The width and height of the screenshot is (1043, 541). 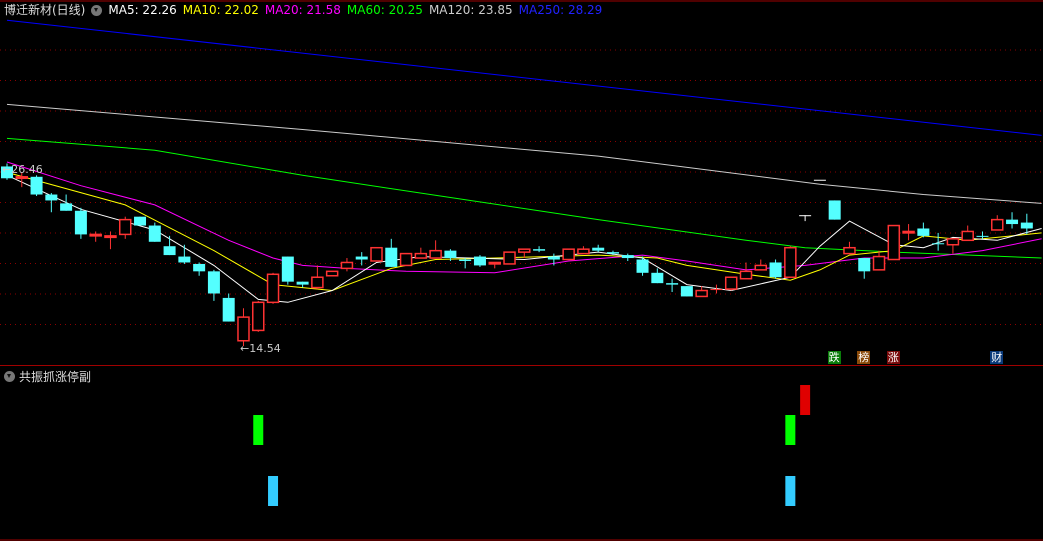 What do you see at coordinates (560, 10) in the screenshot?
I see `ma250-label: MA250: 28.29` at bounding box center [560, 10].